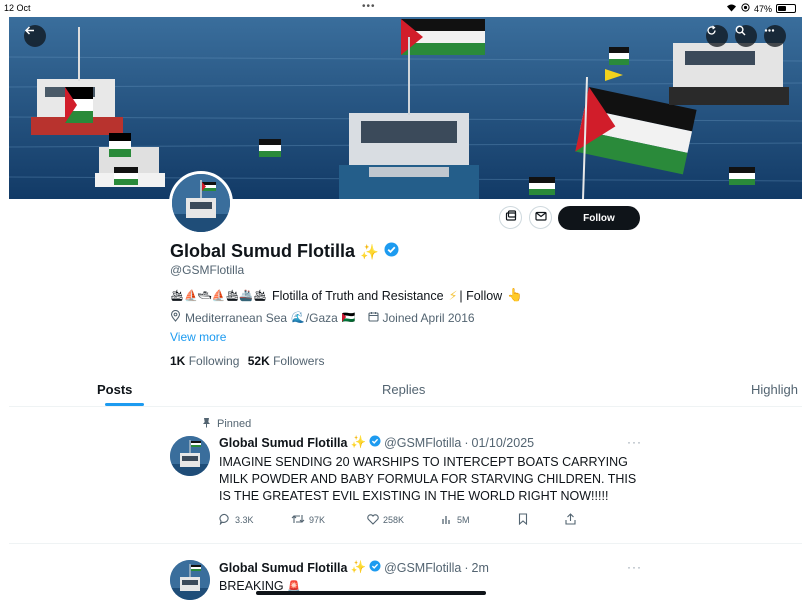  Describe the element at coordinates (523, 520) in the screenshot. I see `bookmark-icon` at that location.